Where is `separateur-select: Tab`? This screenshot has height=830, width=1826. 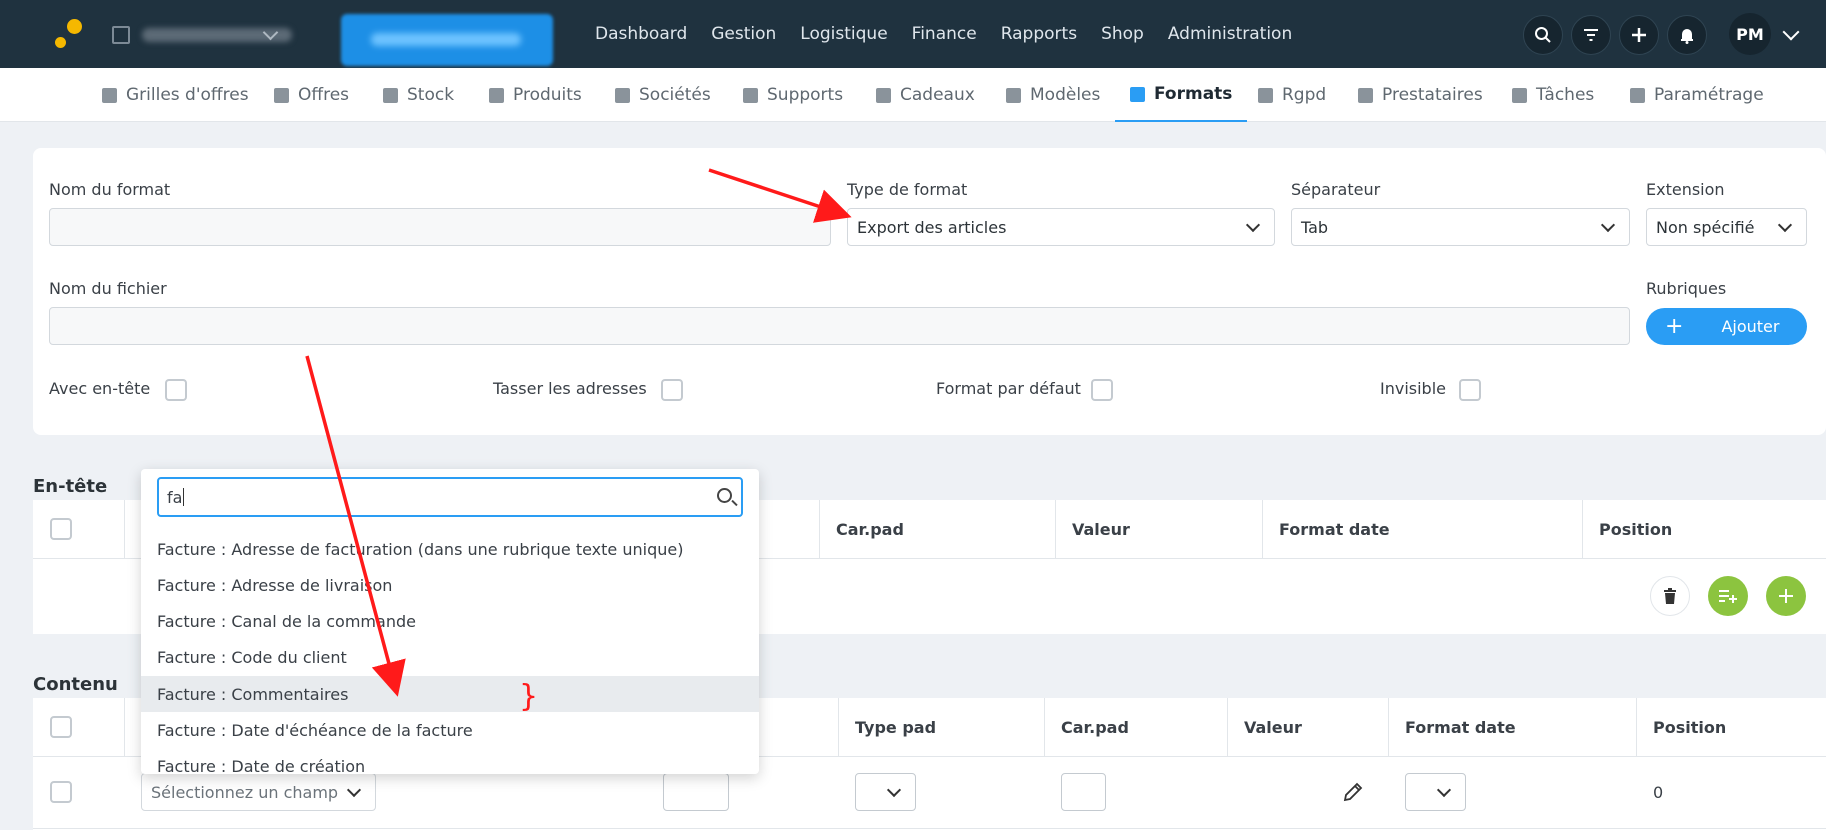
separateur-select: Tab is located at coordinates (1460, 227).